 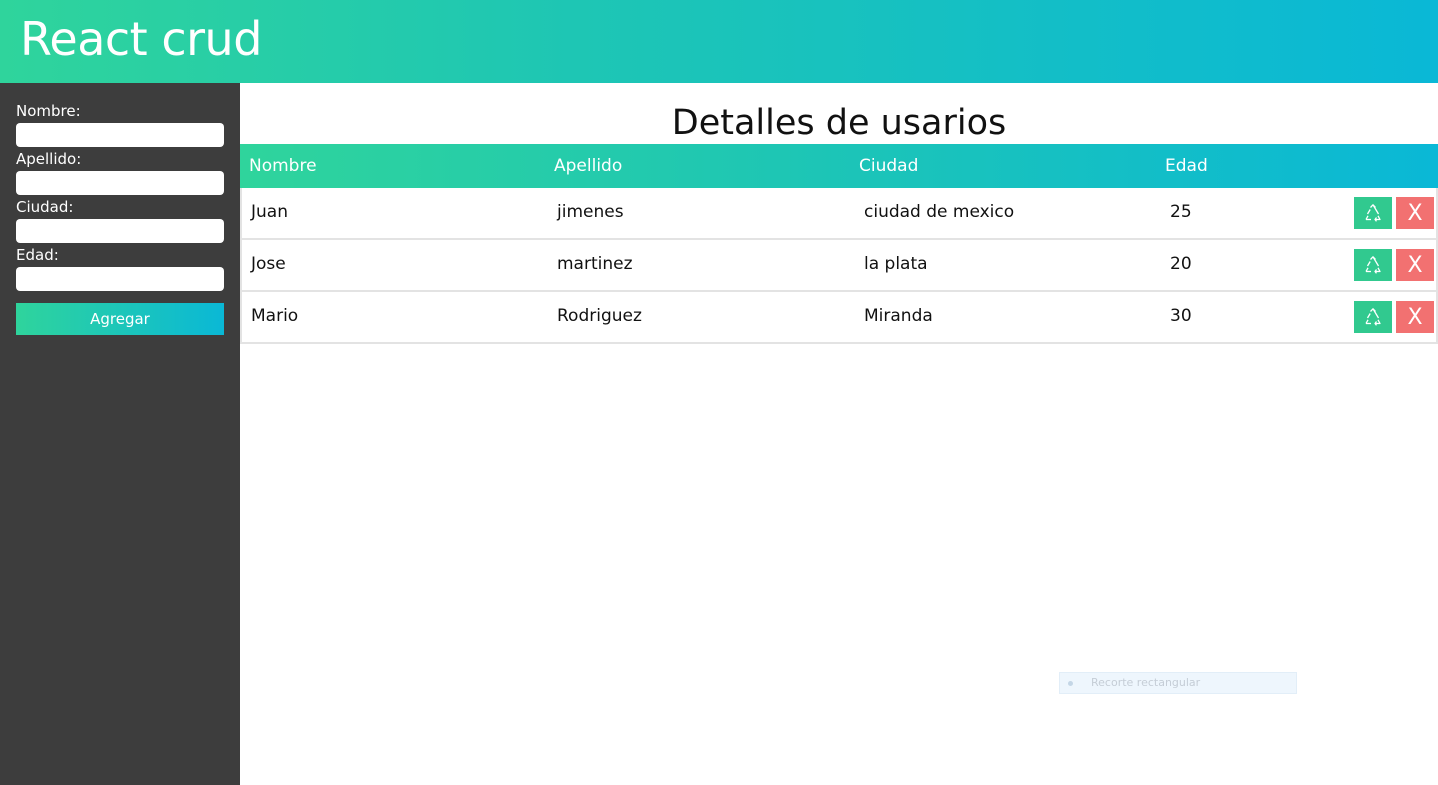 I want to click on snip-tooltip-text: Recorte rectangular, so click(x=1146, y=682).